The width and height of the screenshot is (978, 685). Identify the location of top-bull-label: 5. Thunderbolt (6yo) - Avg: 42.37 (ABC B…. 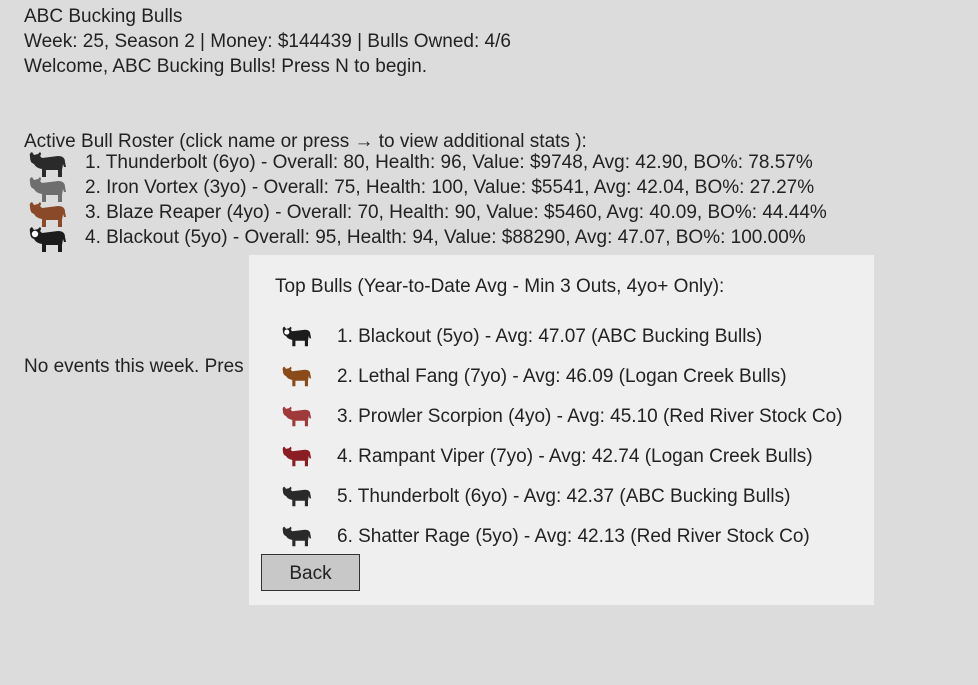
(564, 496).